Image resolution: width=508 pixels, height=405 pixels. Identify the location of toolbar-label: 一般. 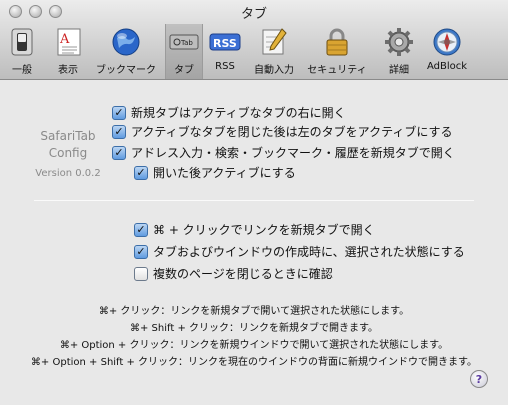
(22, 70).